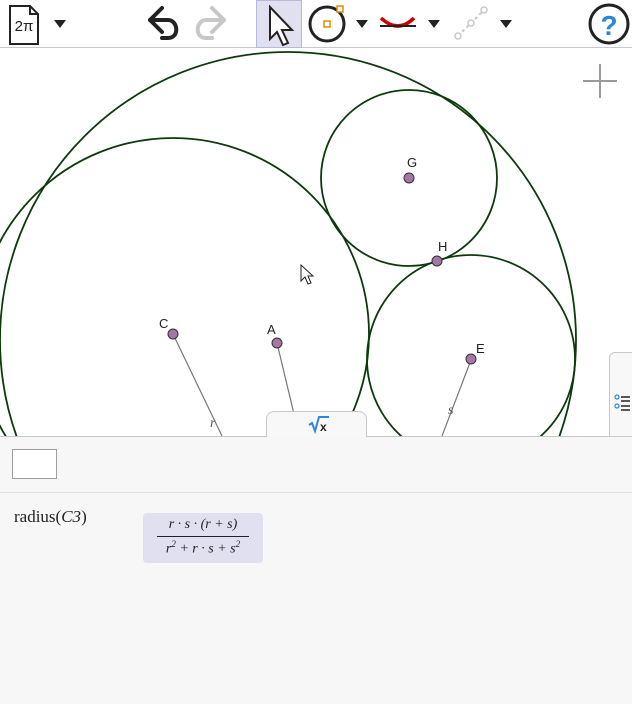 This screenshot has height=704, width=632. What do you see at coordinates (34, 464) in the screenshot?
I see `cas-input-field` at bounding box center [34, 464].